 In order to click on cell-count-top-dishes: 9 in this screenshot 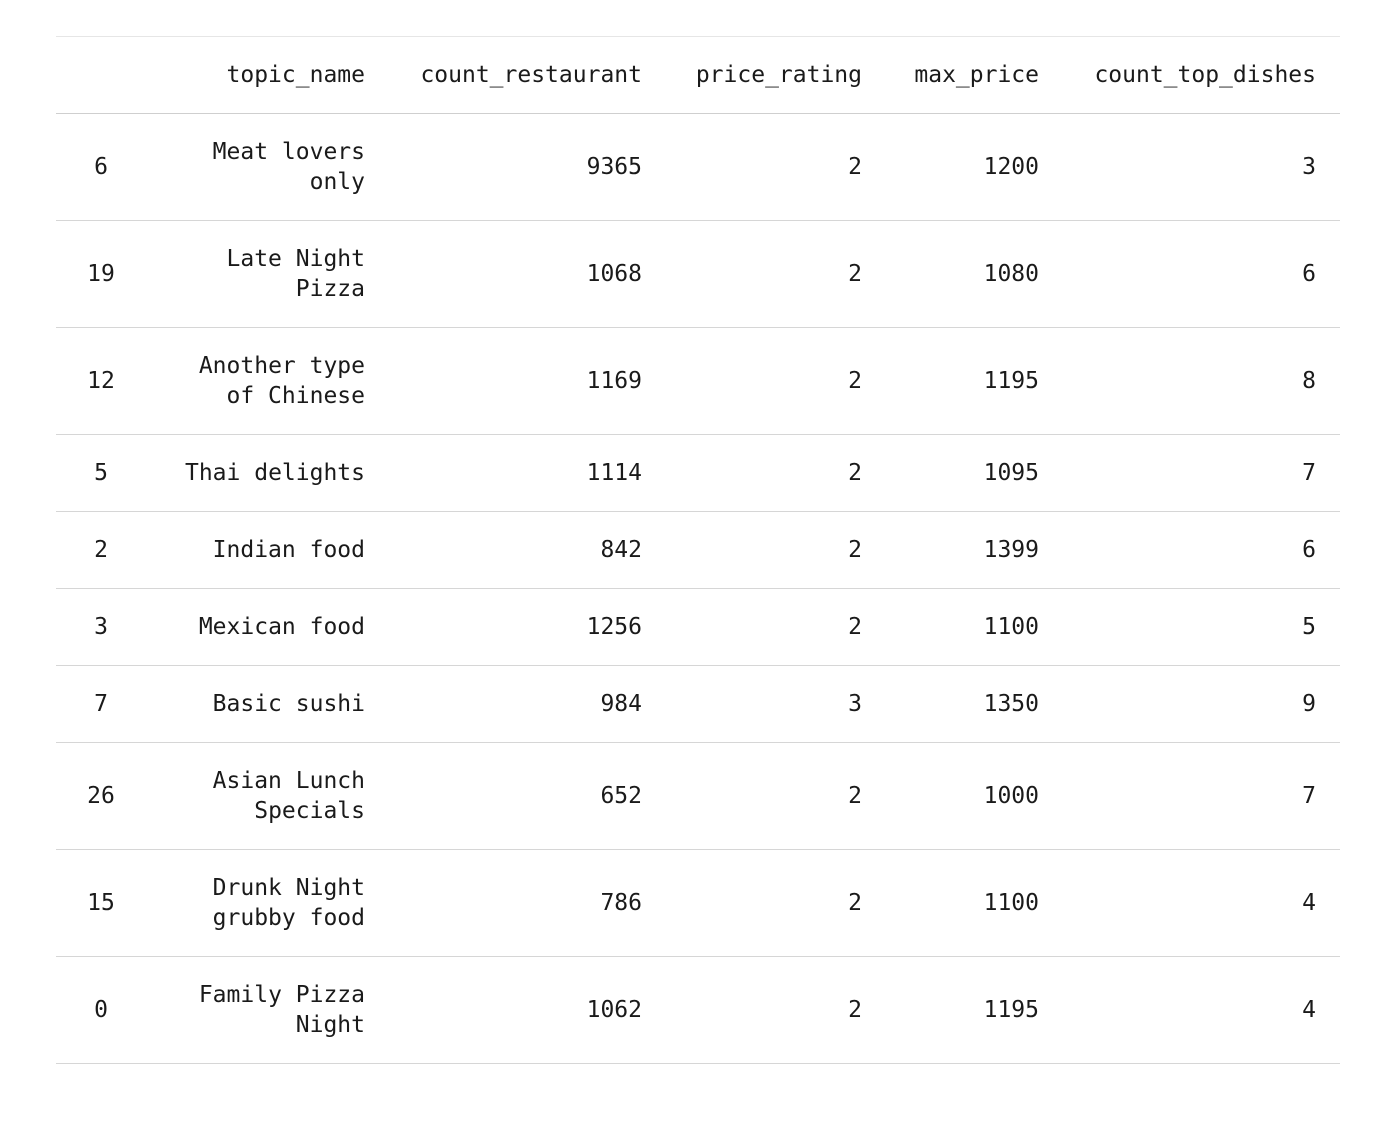, I will do `click(1201, 704)`.